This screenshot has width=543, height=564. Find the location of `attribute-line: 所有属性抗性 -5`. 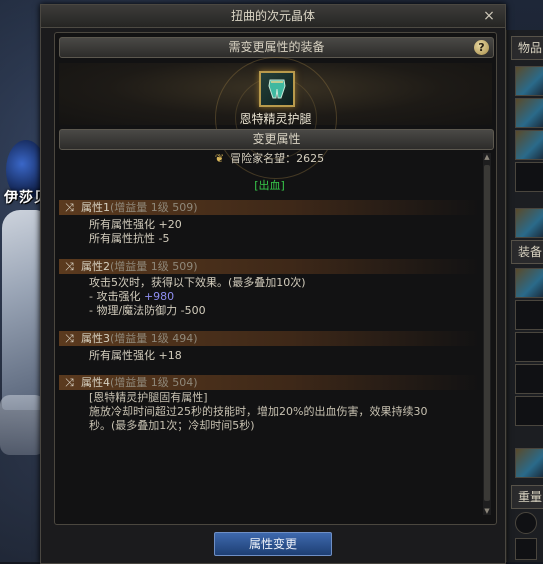

attribute-line: 所有属性抗性 -5 is located at coordinates (129, 238).